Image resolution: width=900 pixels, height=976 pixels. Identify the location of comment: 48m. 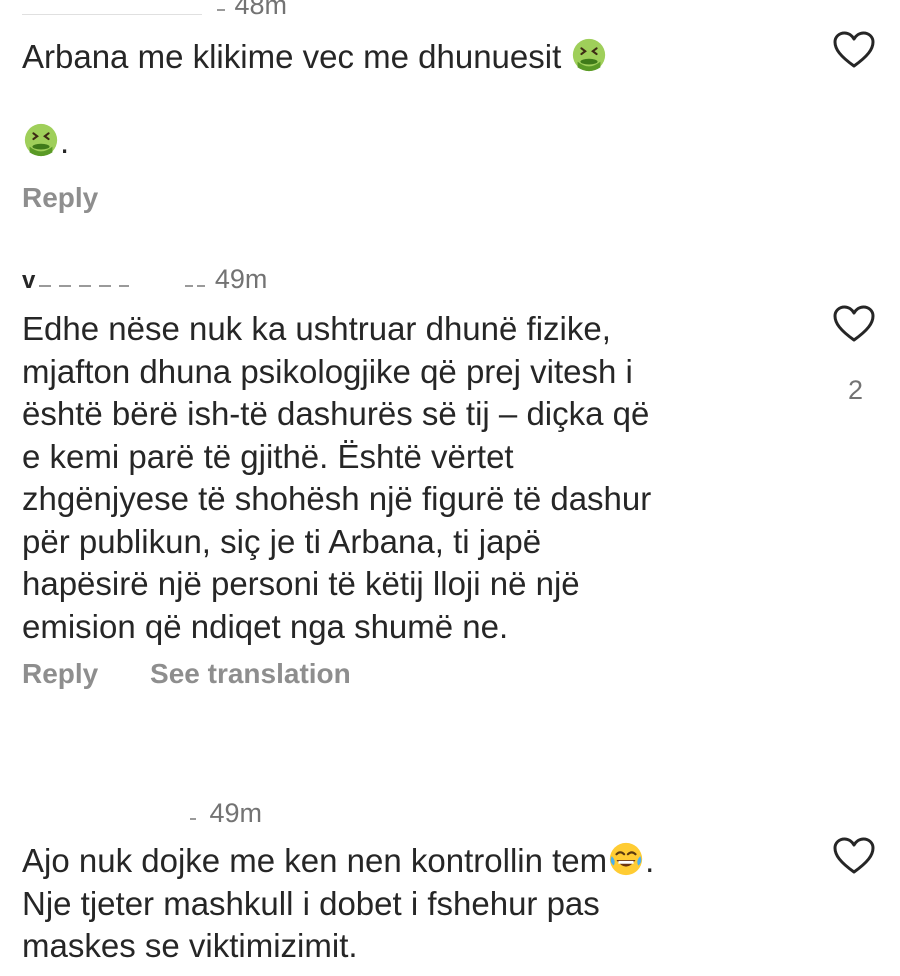
(452, 11).